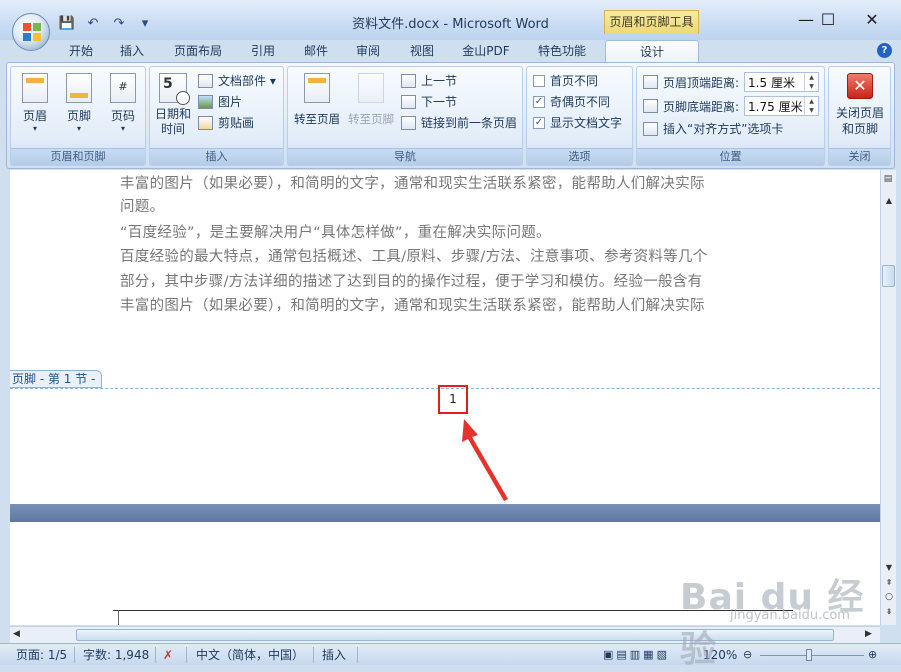 The image size is (901, 672). I want to click on tab-mailings: 邮件, so click(316, 51).